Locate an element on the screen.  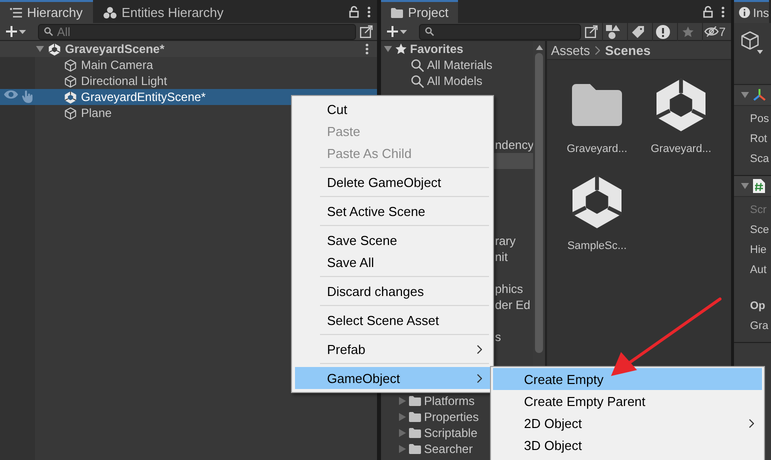
menu-item: Discard changes is located at coordinates (392, 291).